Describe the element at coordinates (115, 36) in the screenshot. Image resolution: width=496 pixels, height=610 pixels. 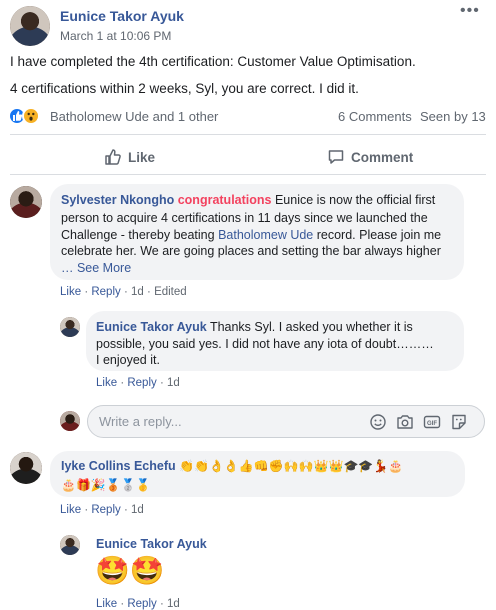
I see `post-timestamp: March 1 at 10:06 PM` at that location.